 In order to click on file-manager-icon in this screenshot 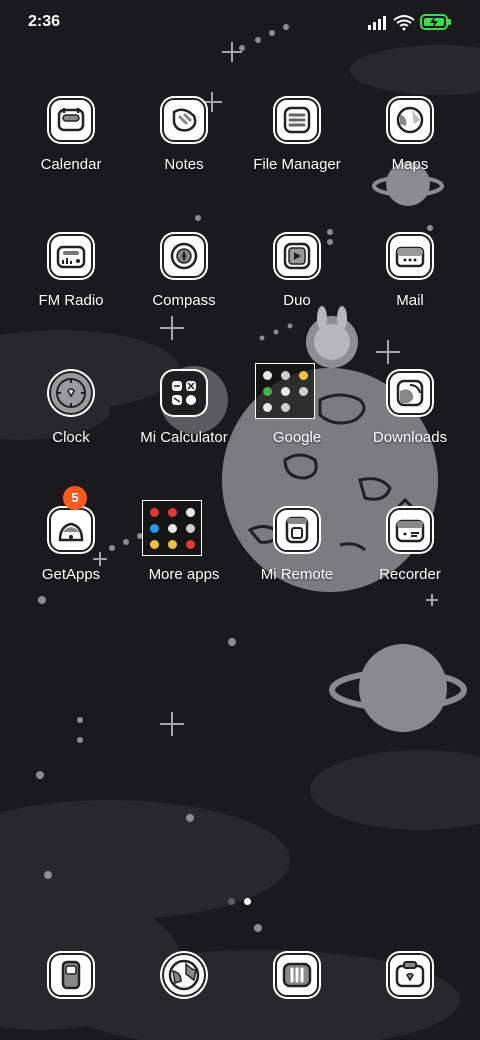, I will do `click(297, 120)`.